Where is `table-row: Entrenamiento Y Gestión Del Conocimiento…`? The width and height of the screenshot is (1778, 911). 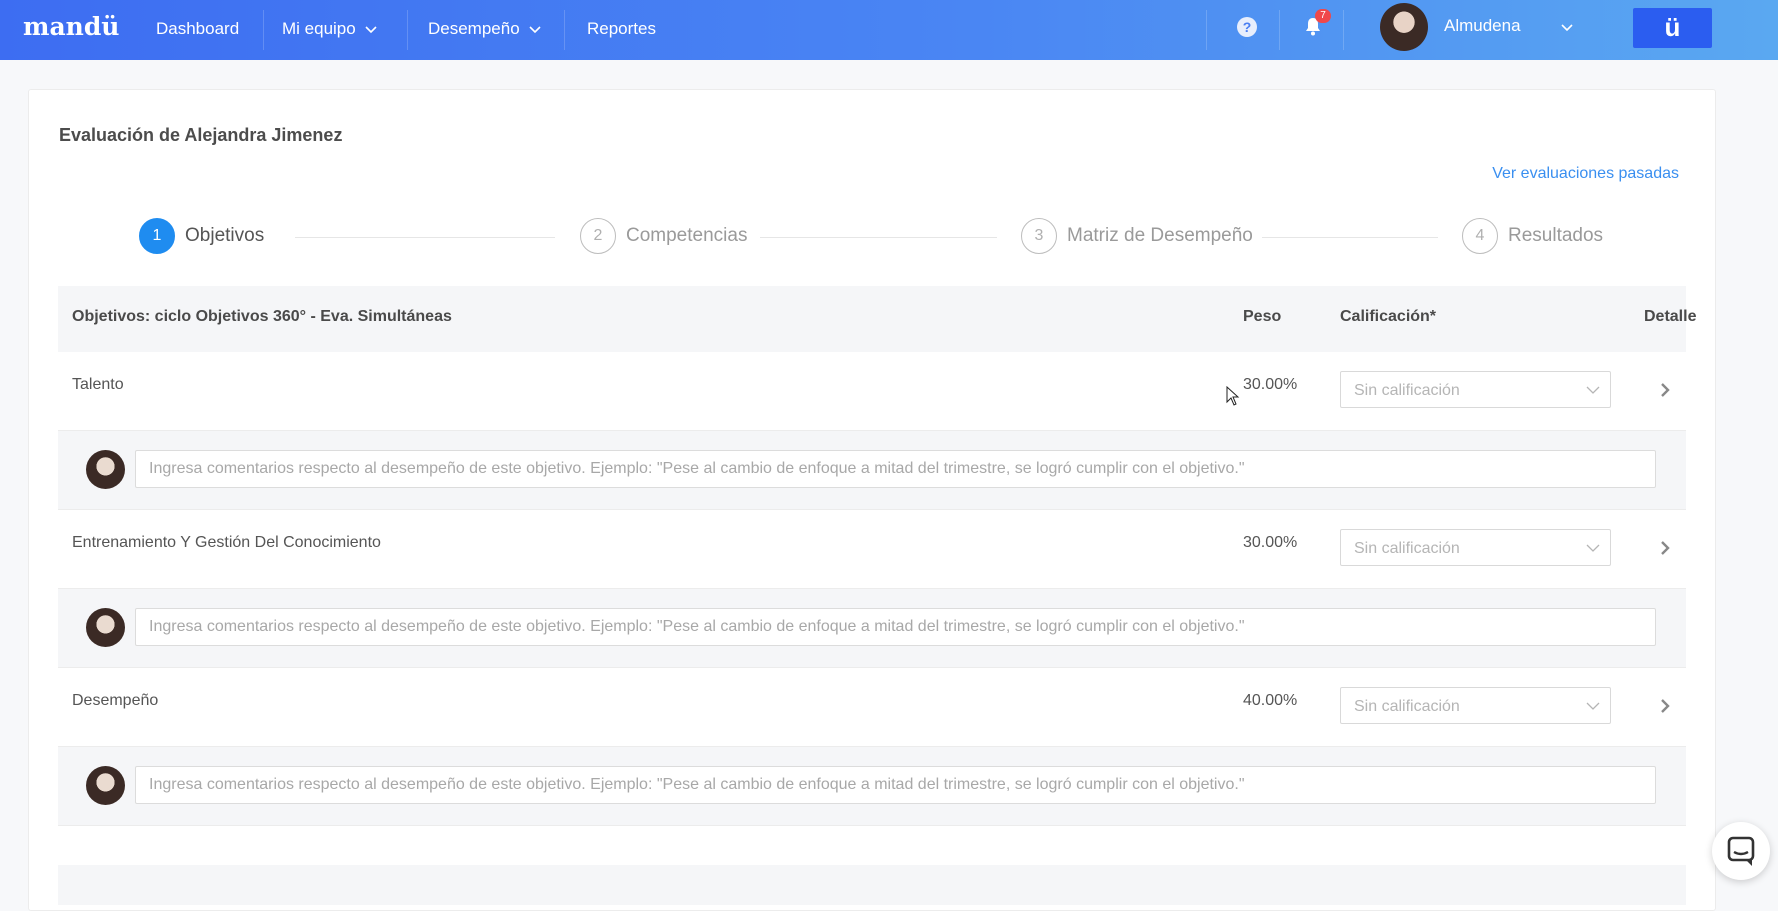 table-row: Entrenamiento Y Gestión Del Conocimiento… is located at coordinates (872, 549).